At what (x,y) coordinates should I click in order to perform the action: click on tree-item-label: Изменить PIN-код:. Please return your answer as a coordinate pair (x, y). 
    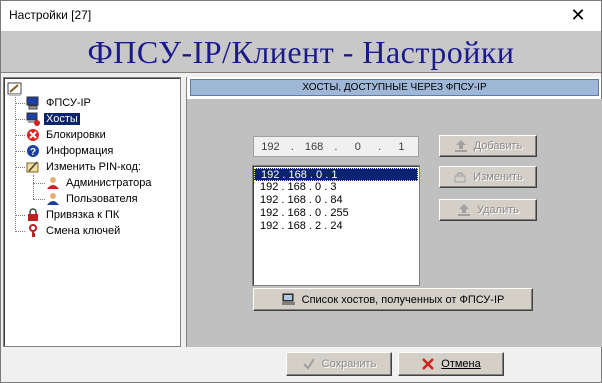
    Looking at the image, I should click on (93, 167).